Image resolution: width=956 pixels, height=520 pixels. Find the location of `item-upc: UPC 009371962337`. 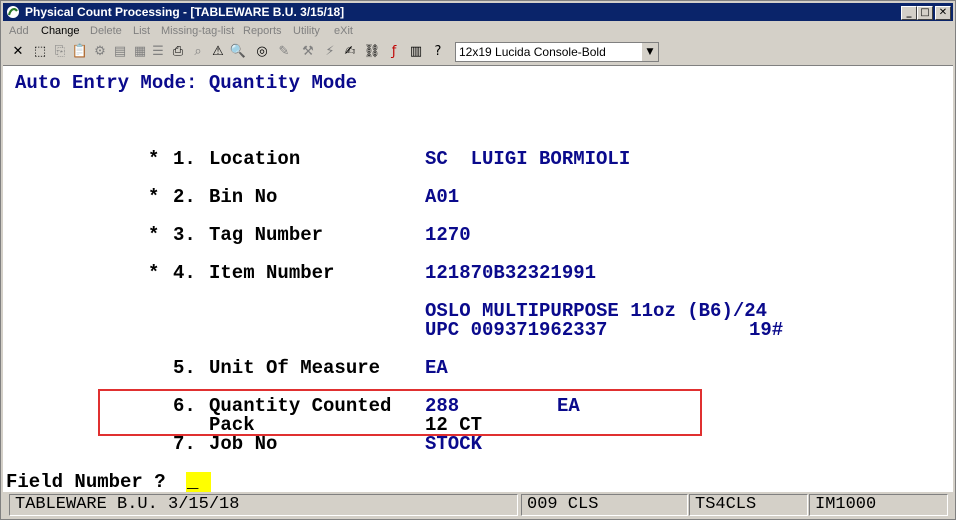

item-upc: UPC 009371962337 is located at coordinates (516, 330).